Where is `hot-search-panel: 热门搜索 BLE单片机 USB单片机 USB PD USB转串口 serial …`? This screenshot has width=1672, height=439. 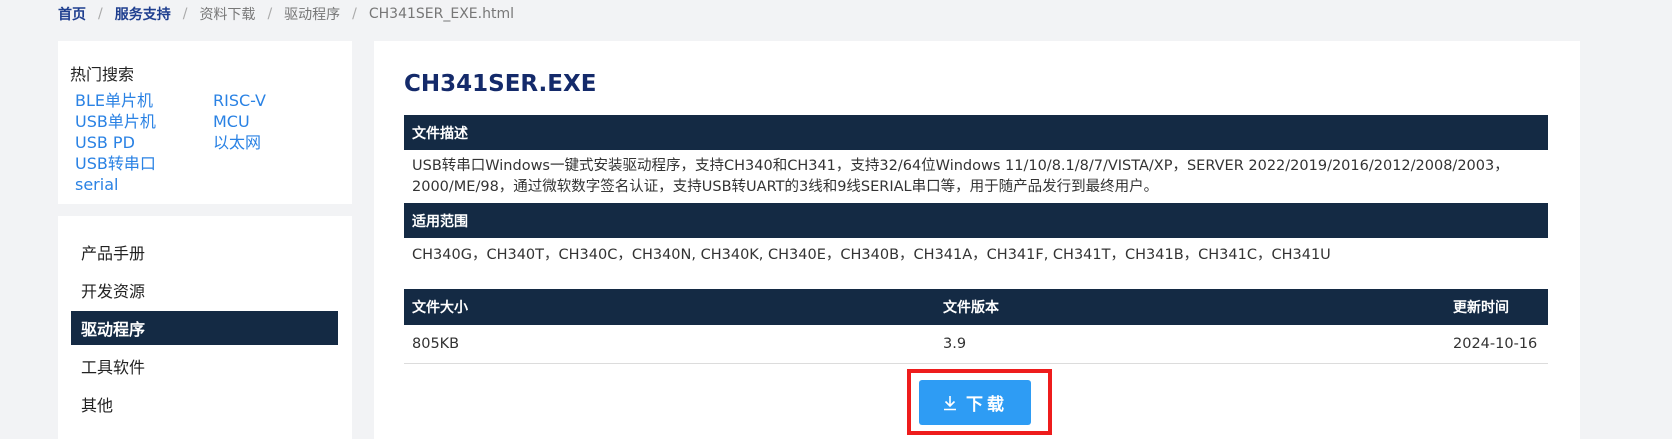 hot-search-panel: 热门搜索 BLE单片机 USB单片机 USB PD USB转串口 serial … is located at coordinates (205, 122).